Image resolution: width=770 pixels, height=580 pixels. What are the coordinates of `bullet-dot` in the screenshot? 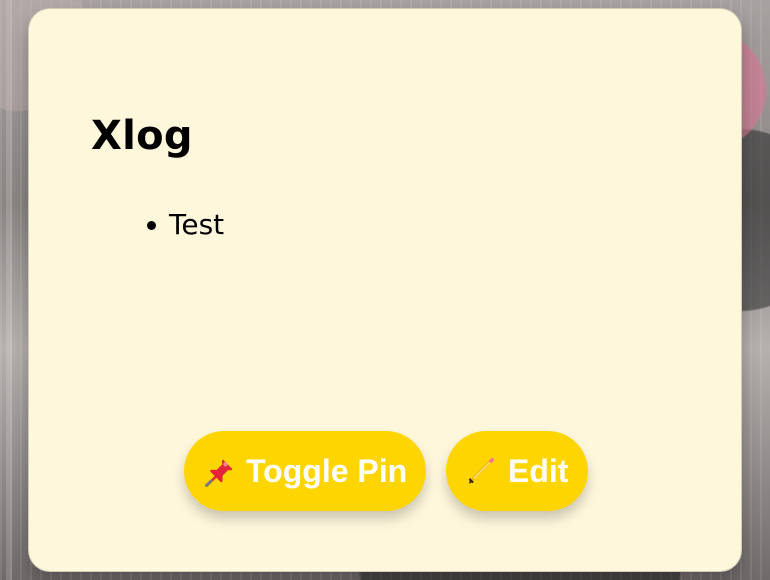 It's located at (151, 225).